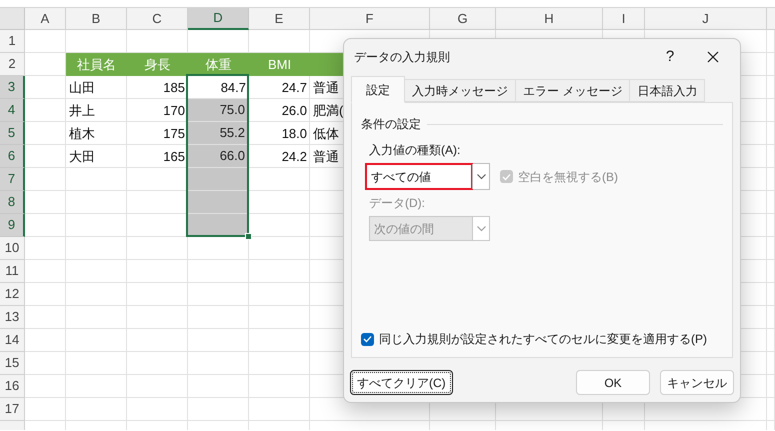 The height and width of the screenshot is (431, 775). What do you see at coordinates (294, 133) in the screenshot?
I see `table-cell-text: 18.0` at bounding box center [294, 133].